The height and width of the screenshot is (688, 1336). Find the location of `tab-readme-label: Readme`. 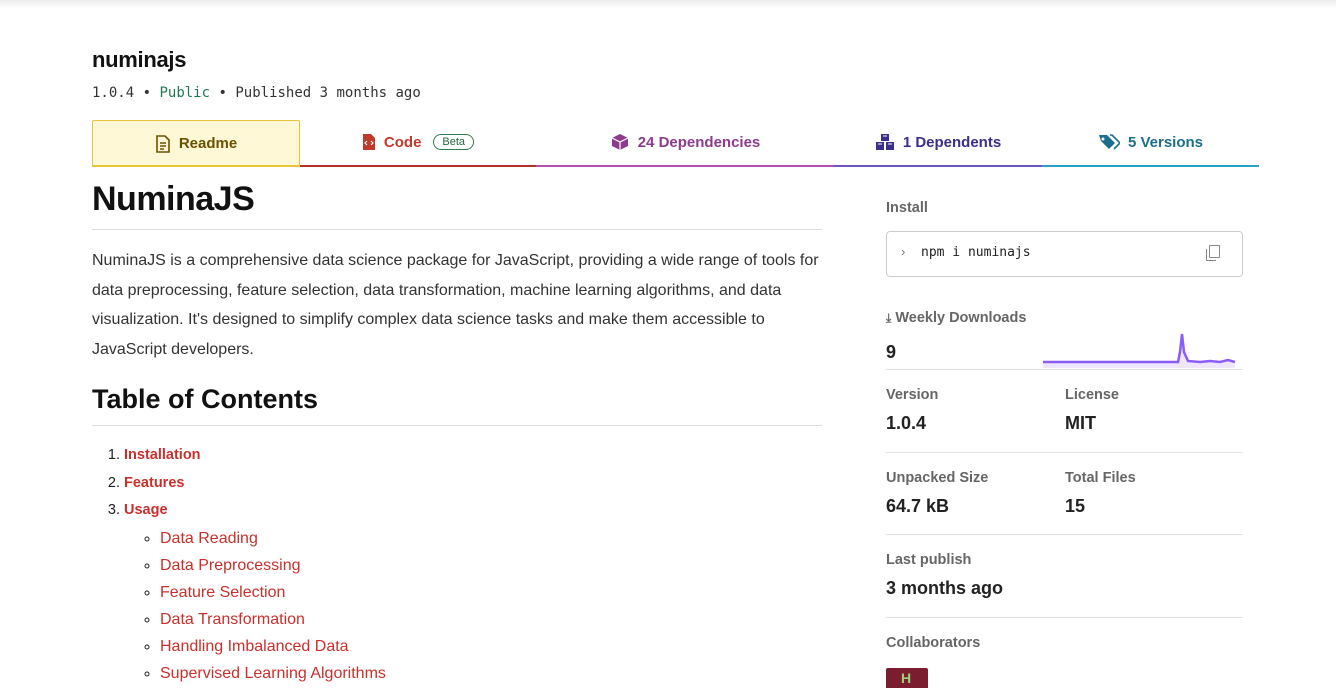

tab-readme-label: Readme is located at coordinates (208, 143).